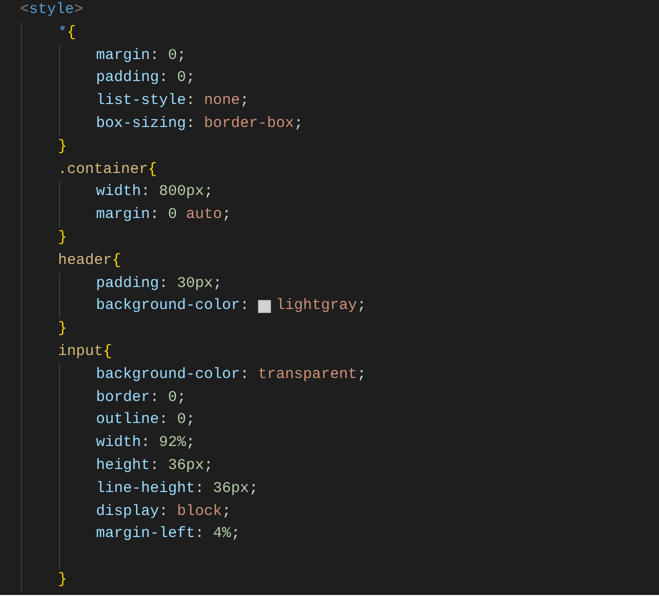  I want to click on property-value: 4%, so click(222, 534).